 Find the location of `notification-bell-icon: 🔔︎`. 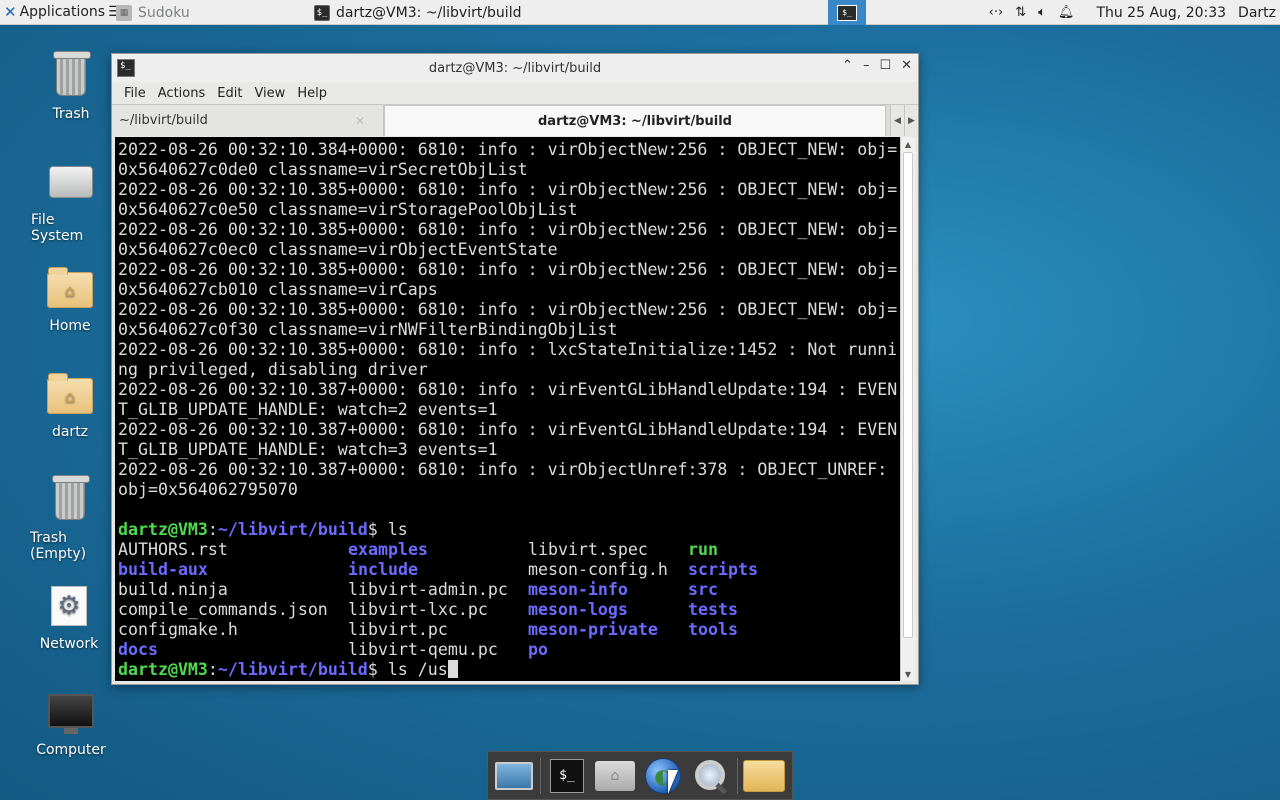

notification-bell-icon: 🔔︎ is located at coordinates (1066, 12).